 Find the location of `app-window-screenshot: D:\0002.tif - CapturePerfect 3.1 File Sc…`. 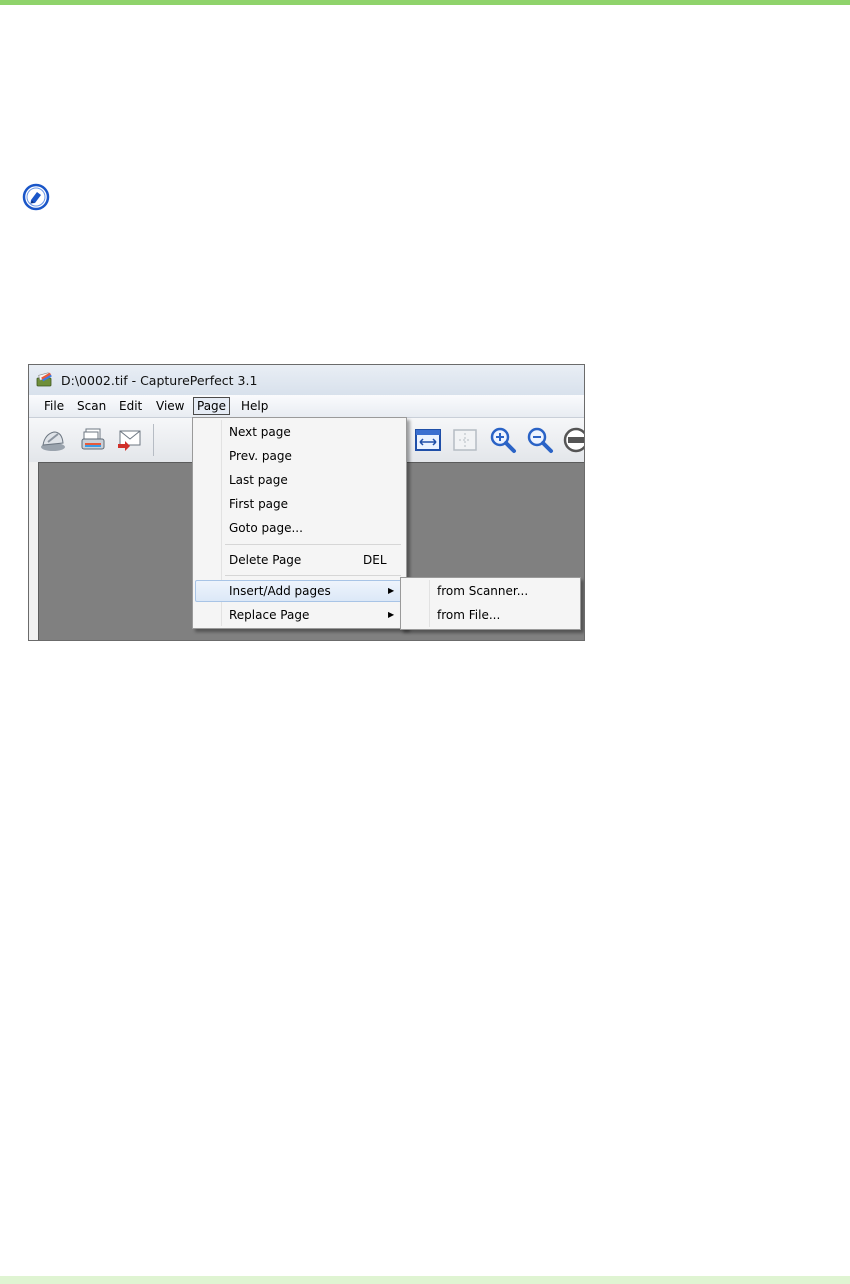

app-window-screenshot: D:\0002.tif - CapturePerfect 3.1 File Sc… is located at coordinates (306, 502).